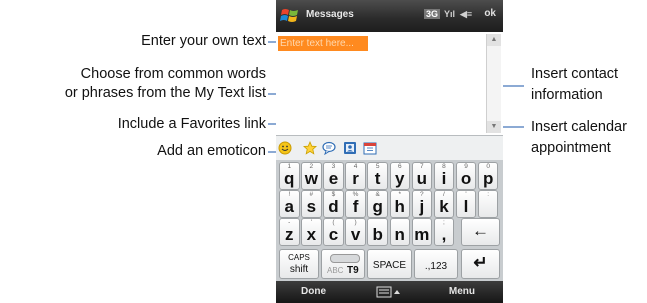 This screenshot has width=647, height=303. What do you see at coordinates (329, 148) in the screenshot?
I see `my-text-icon` at bounding box center [329, 148].